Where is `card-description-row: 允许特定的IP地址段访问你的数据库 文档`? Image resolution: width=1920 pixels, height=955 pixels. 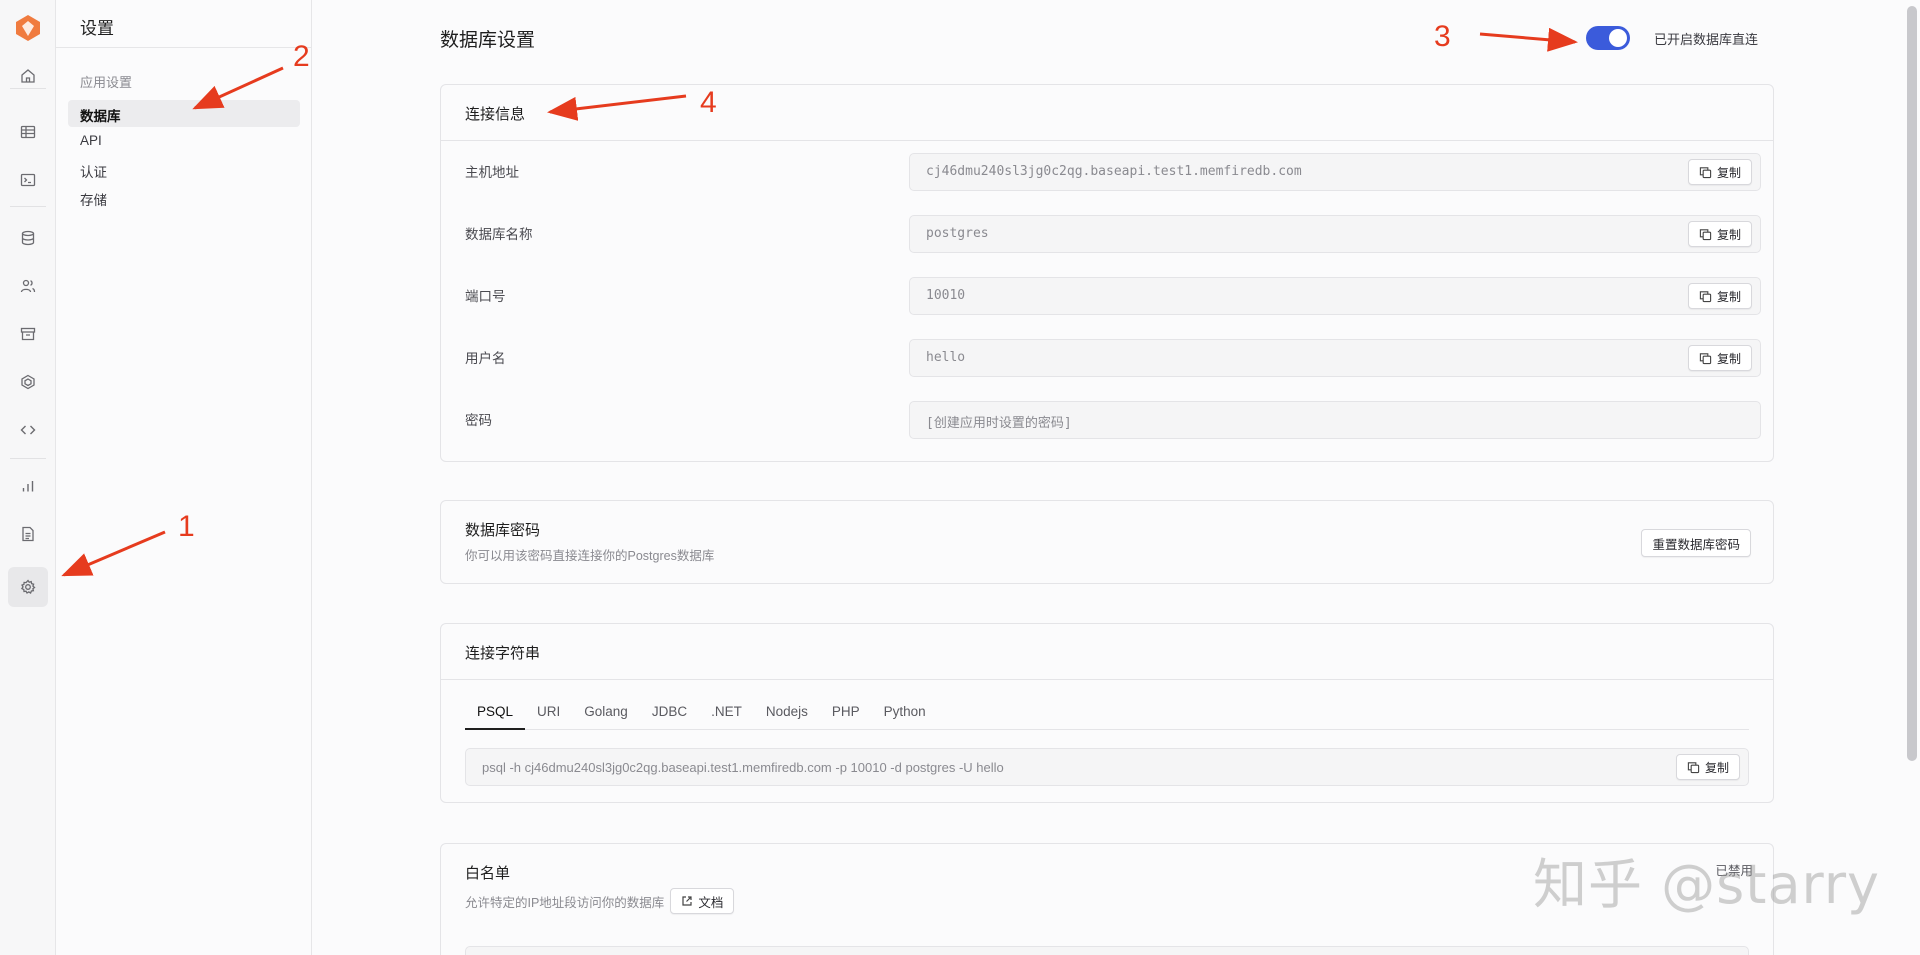 card-description-row: 允许特定的IP地址段访问你的数据库 文档 is located at coordinates (600, 901).